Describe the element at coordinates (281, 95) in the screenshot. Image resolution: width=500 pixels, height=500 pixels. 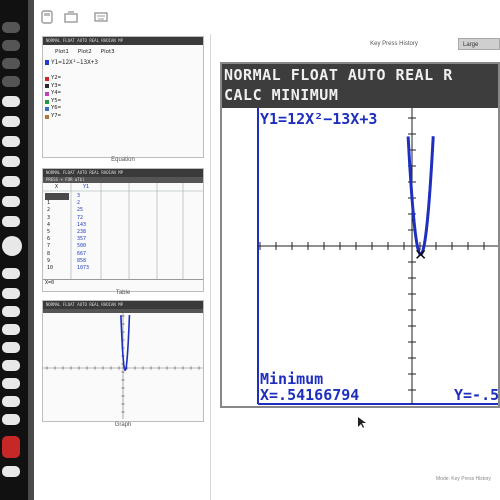
I see `screen-calc-line: CALC MINIMUM` at that location.